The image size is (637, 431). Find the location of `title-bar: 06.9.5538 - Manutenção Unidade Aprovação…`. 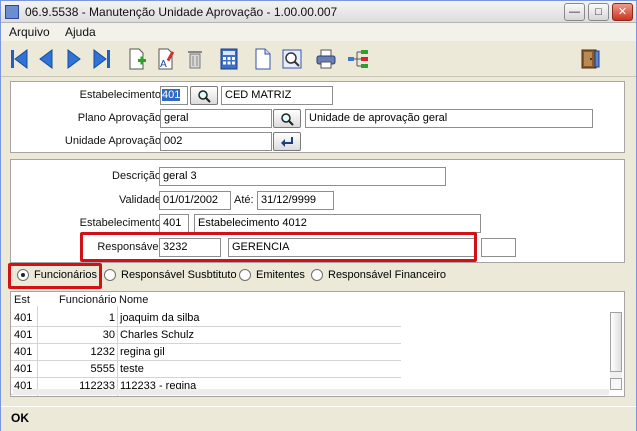

title-bar: 06.9.5538 - Manutenção Unidade Aprovação… is located at coordinates (318, 12).